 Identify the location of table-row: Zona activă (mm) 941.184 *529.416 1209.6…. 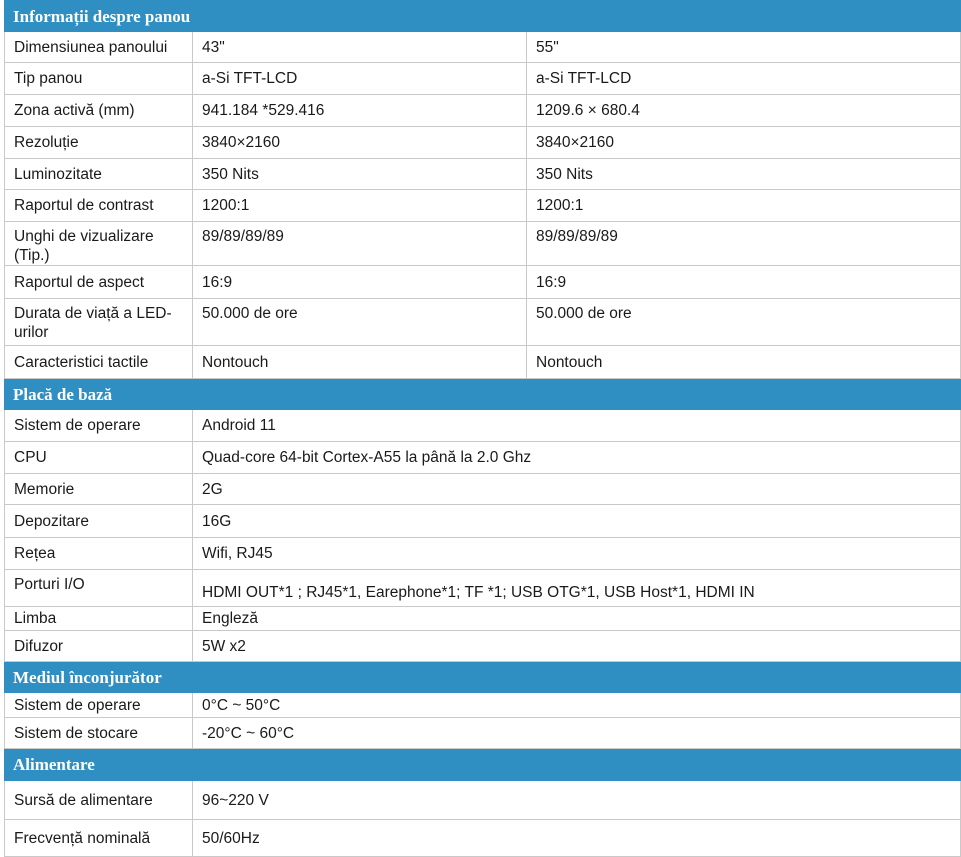
(482, 110).